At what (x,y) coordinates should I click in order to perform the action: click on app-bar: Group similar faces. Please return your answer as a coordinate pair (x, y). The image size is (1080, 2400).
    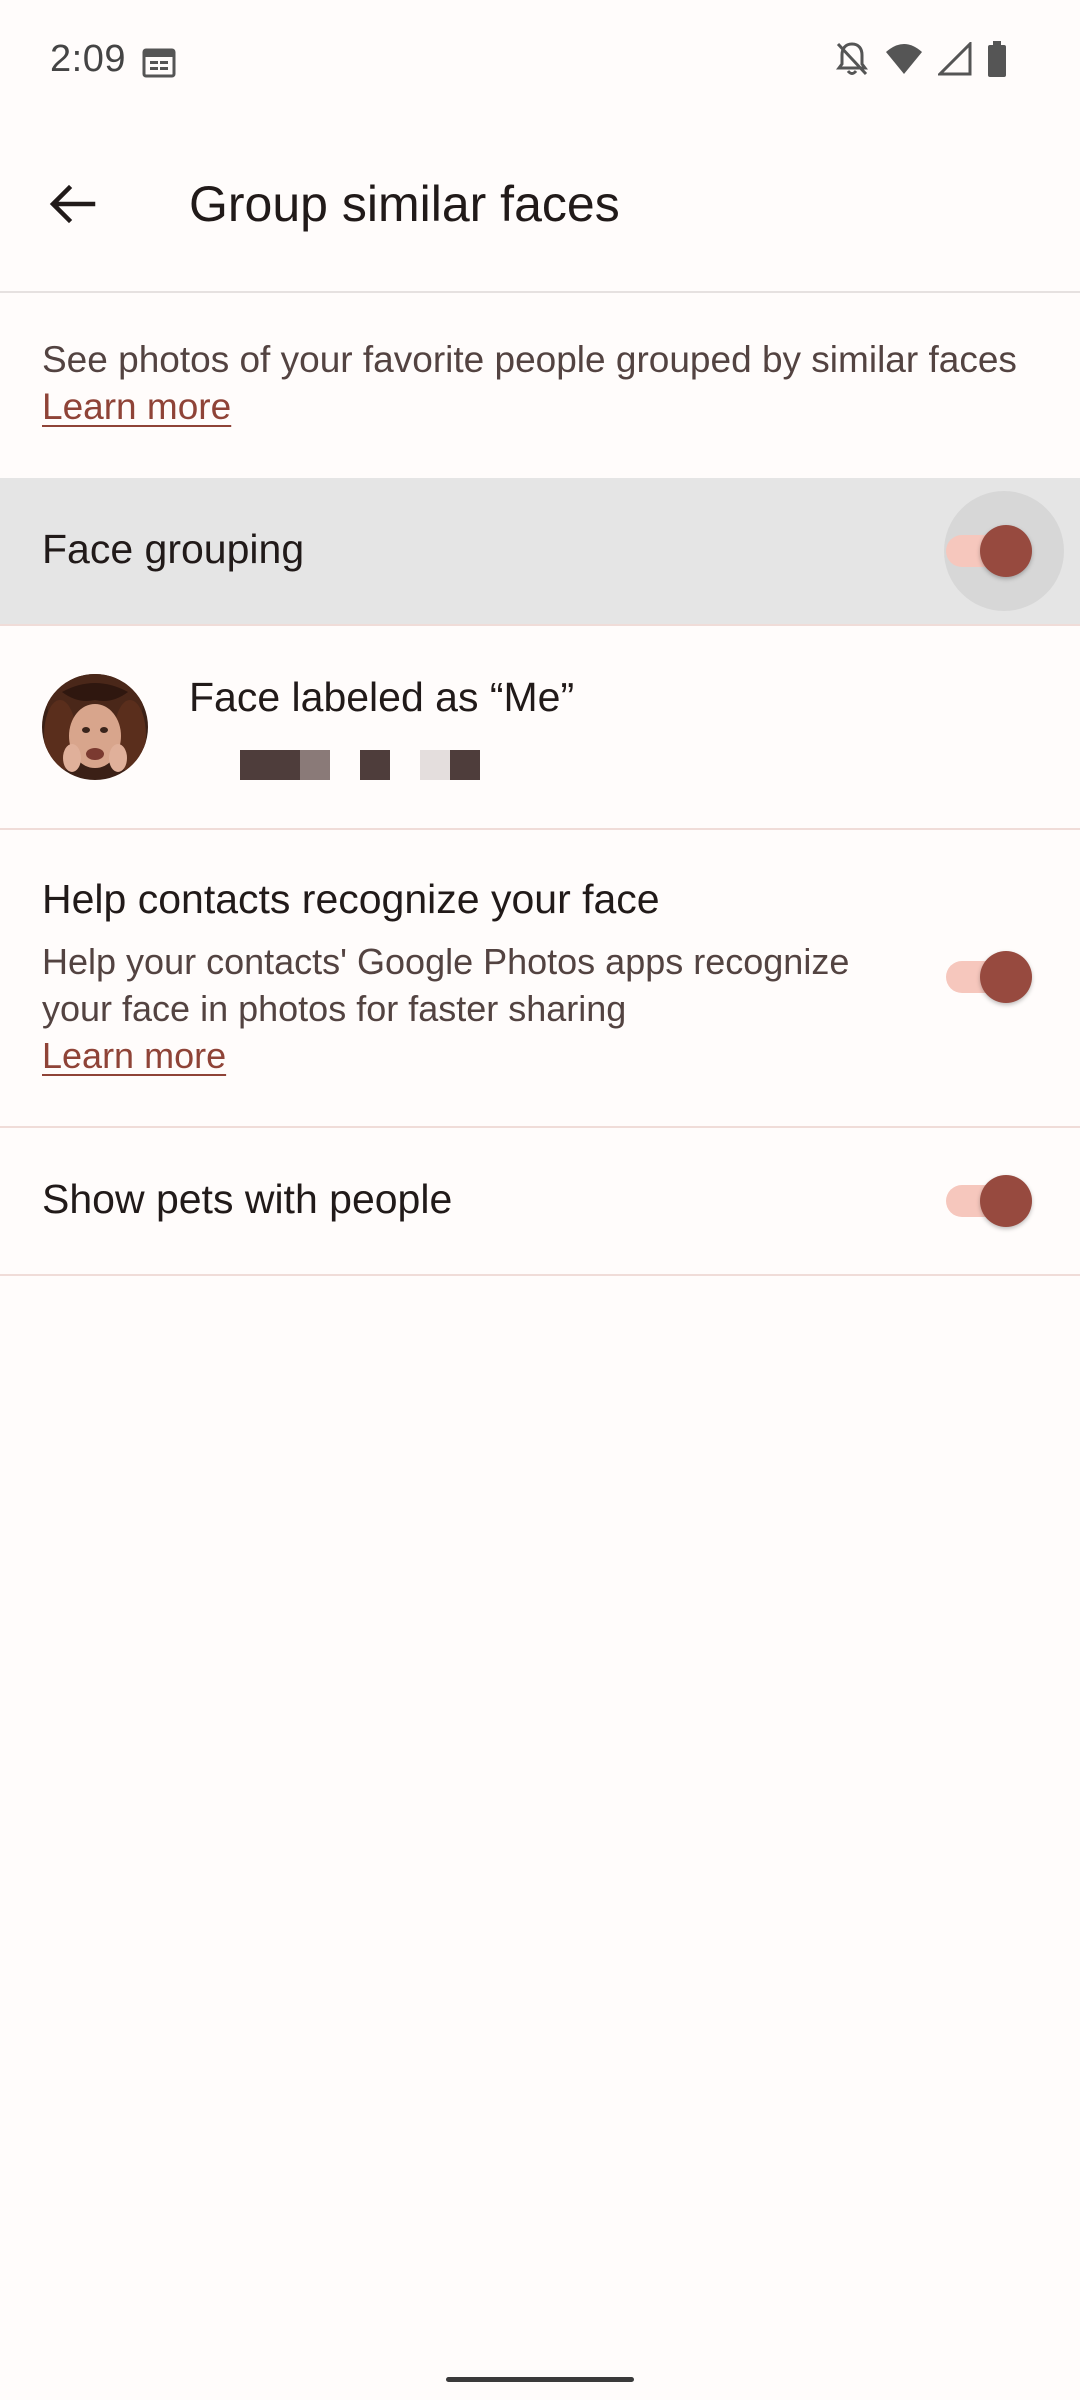
    Looking at the image, I should click on (540, 209).